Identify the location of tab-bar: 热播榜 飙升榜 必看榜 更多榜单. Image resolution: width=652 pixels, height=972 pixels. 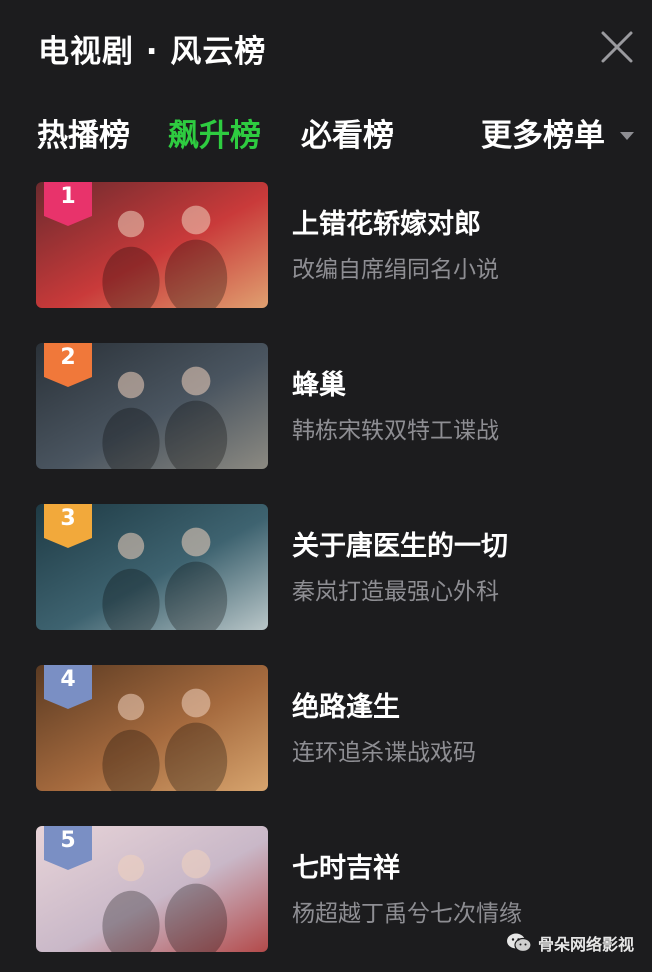
(326, 135).